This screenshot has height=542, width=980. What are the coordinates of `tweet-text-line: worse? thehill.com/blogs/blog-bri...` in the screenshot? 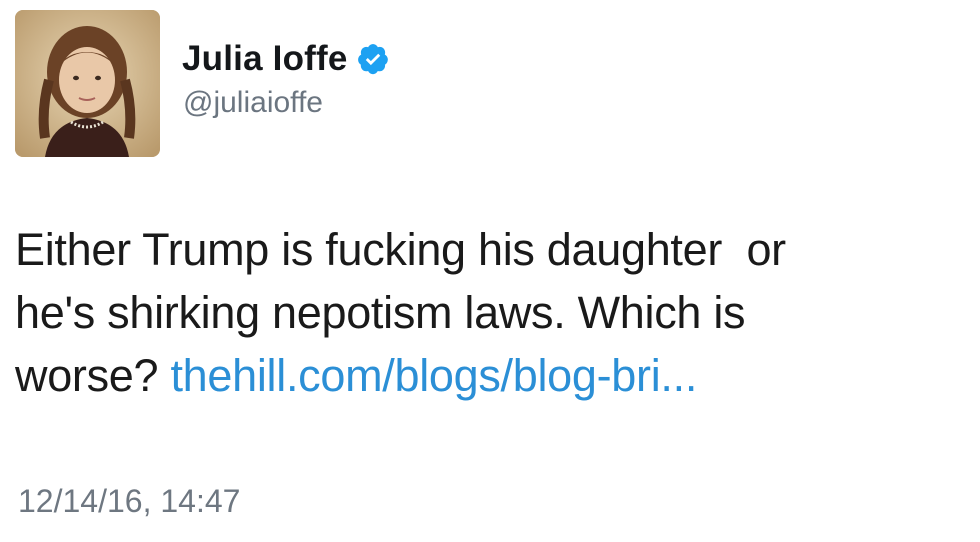 It's located at (490, 375).